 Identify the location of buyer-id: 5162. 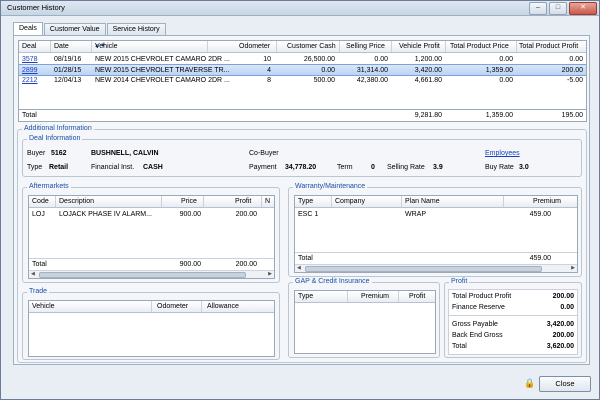
(59, 153).